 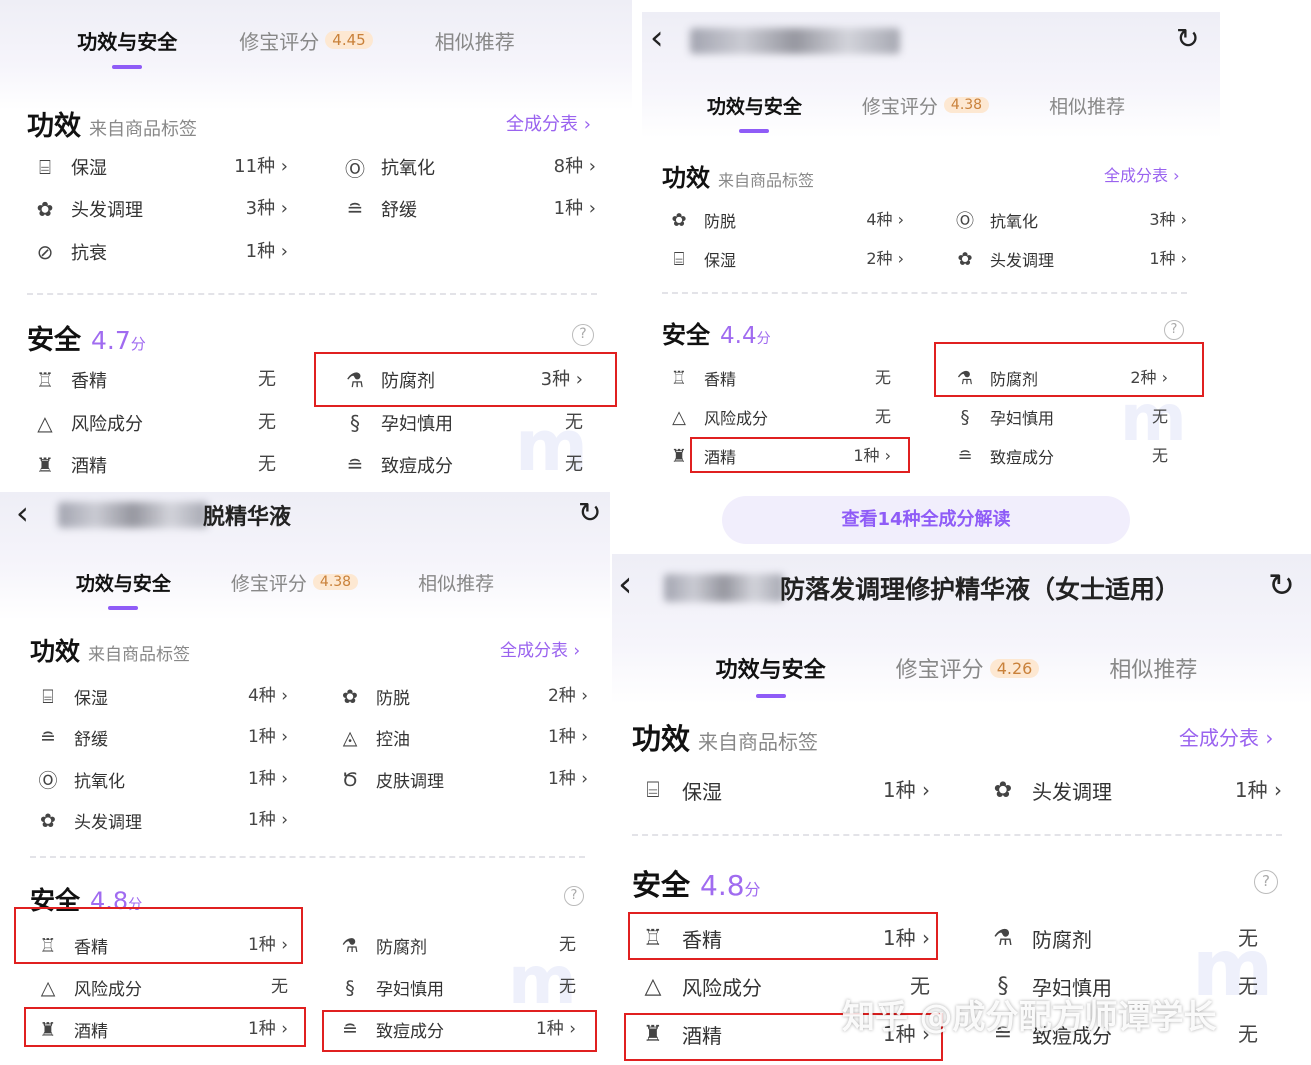 What do you see at coordinates (306, 40) in the screenshot?
I see `tab-score: 修宝评分 4.45` at bounding box center [306, 40].